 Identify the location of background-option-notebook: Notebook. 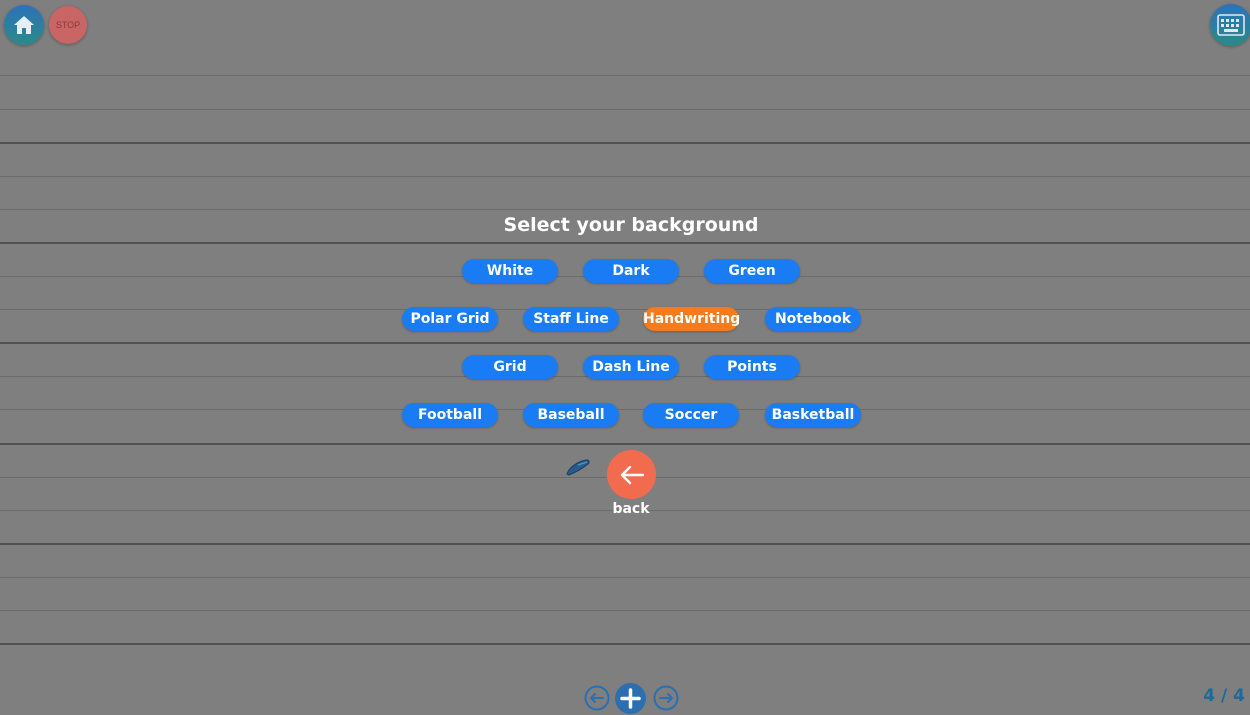
(813, 319).